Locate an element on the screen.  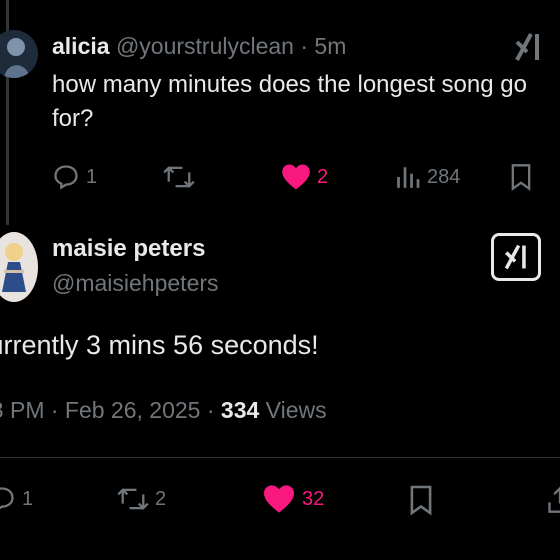
reply-views-button: 284 is located at coordinates (427, 177).